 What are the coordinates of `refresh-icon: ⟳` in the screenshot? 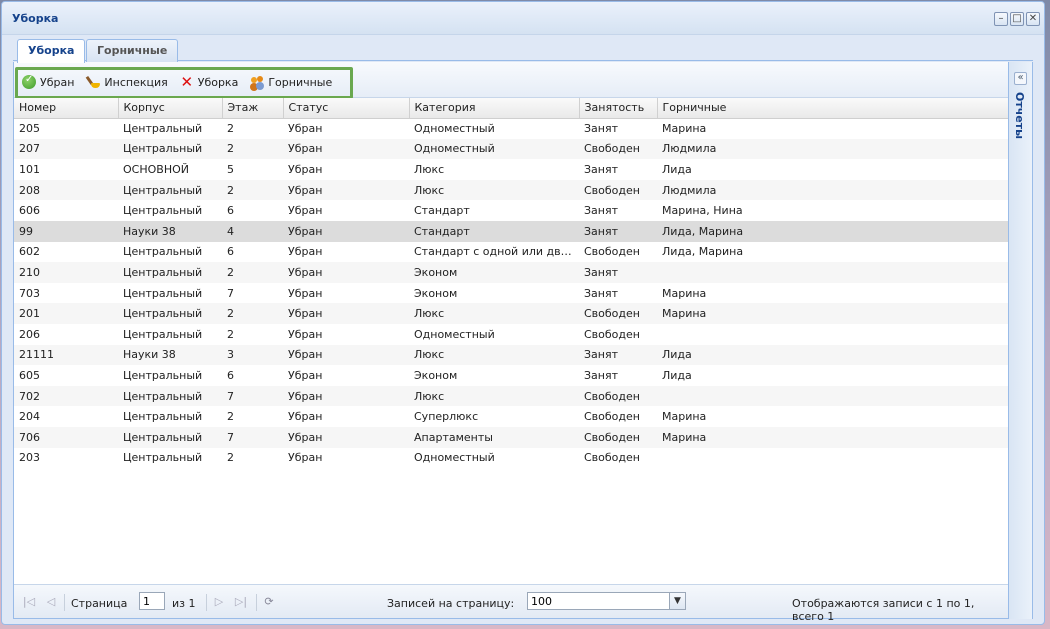 It's located at (269, 602).